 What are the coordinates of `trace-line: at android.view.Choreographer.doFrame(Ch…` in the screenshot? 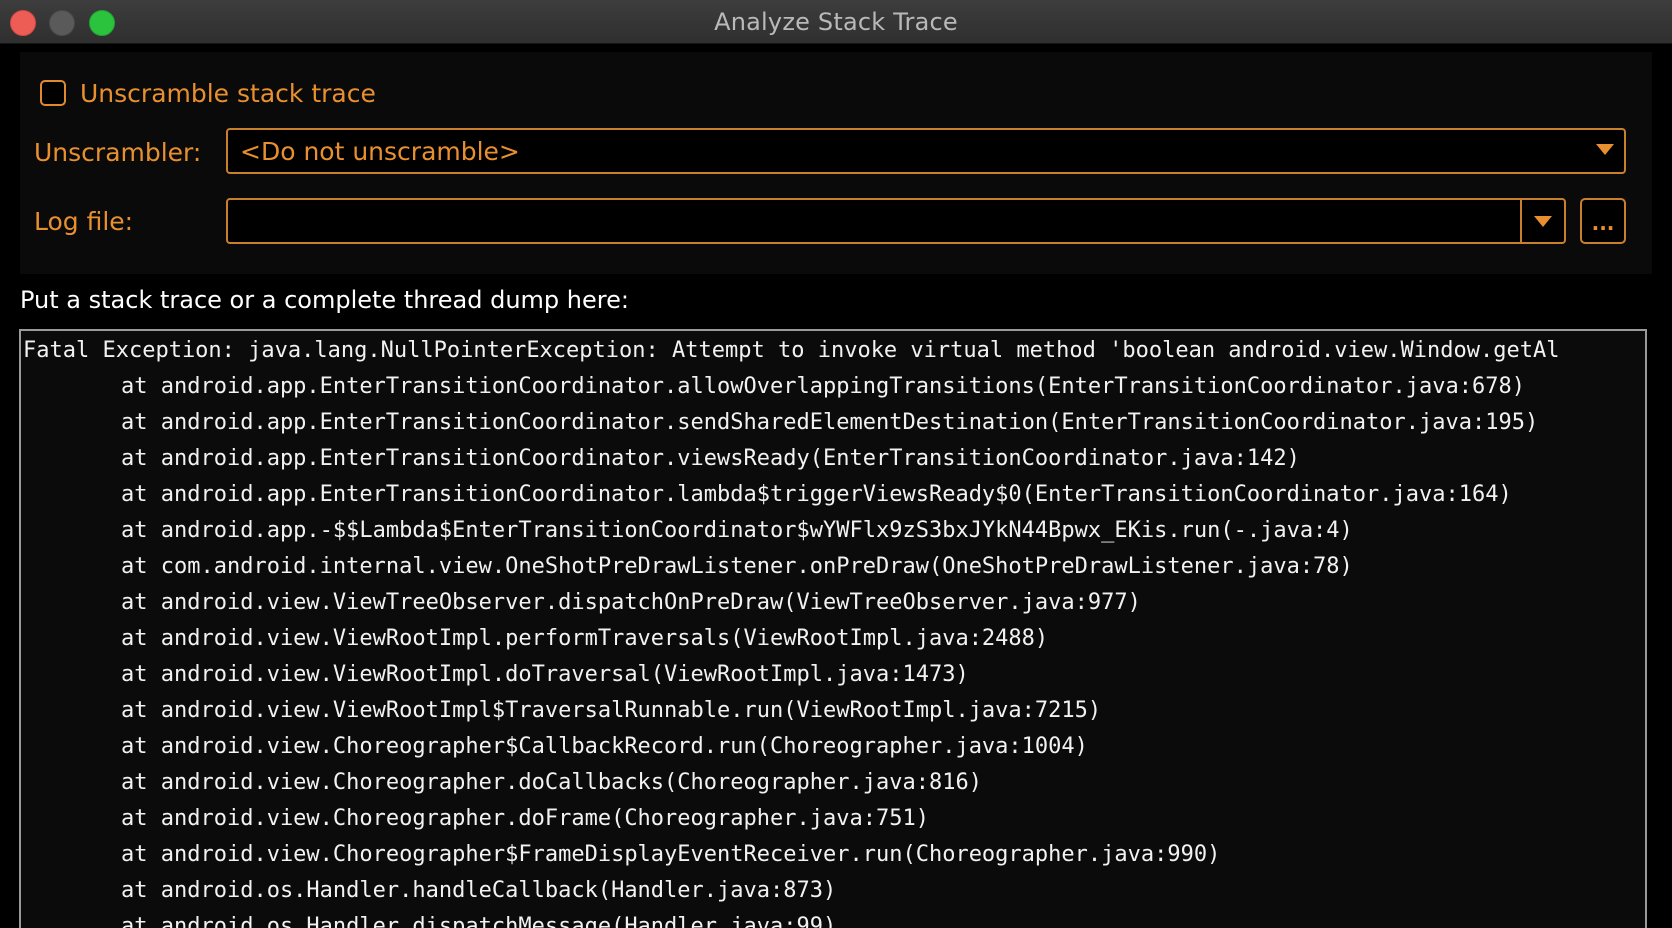 It's located at (525, 818).